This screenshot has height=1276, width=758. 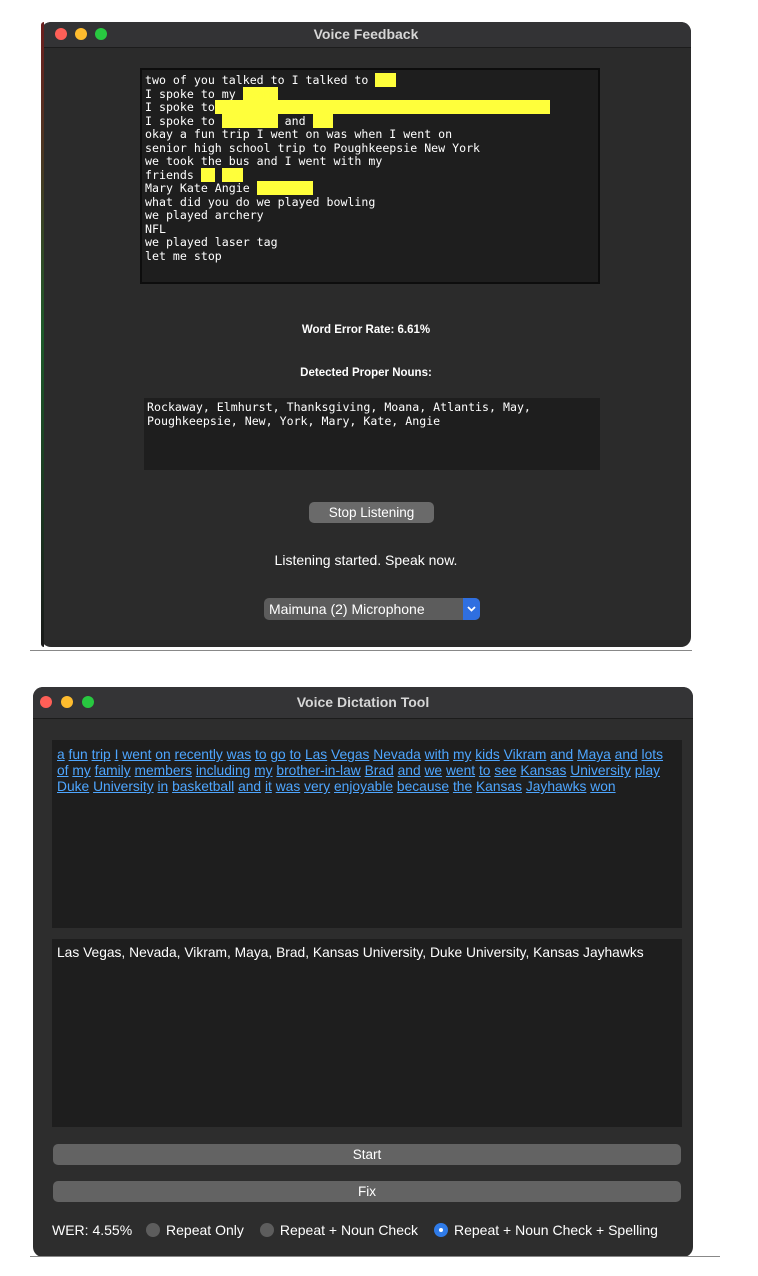 What do you see at coordinates (277, 754) in the screenshot?
I see `dictated-word-link: go` at bounding box center [277, 754].